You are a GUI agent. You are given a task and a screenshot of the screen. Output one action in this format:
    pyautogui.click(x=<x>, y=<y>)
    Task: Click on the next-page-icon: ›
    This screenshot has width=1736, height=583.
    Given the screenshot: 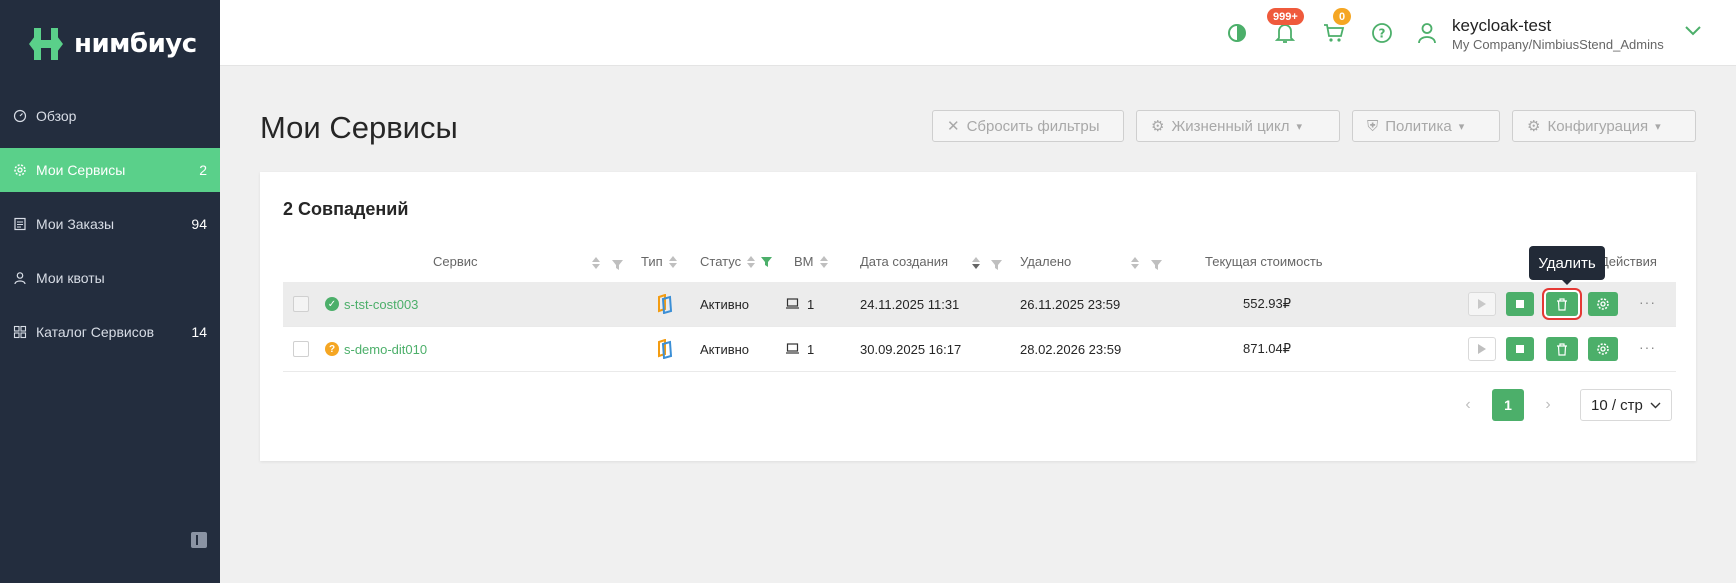 What is the action you would take?
    pyautogui.click(x=1548, y=405)
    